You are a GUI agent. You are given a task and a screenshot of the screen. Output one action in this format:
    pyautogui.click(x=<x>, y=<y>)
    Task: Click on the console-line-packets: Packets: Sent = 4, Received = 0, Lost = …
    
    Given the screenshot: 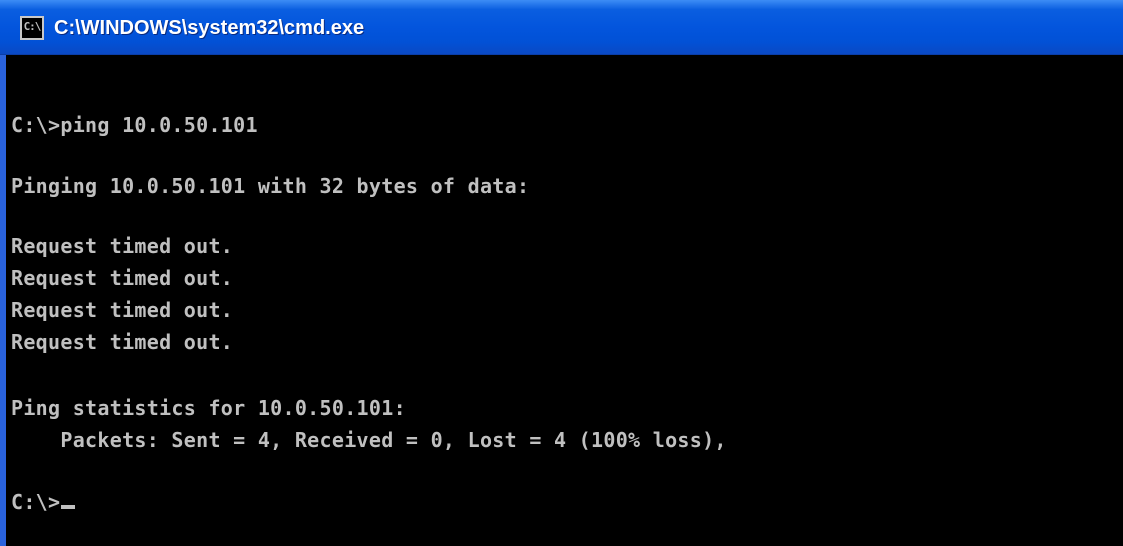 What is the action you would take?
    pyautogui.click(x=369, y=440)
    